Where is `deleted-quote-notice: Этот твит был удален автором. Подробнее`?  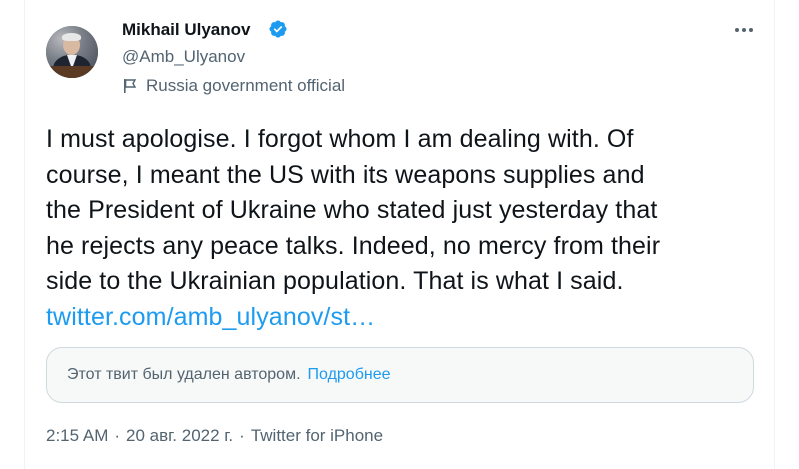 deleted-quote-notice: Этот твит был удален автором. Подробнее is located at coordinates (400, 375).